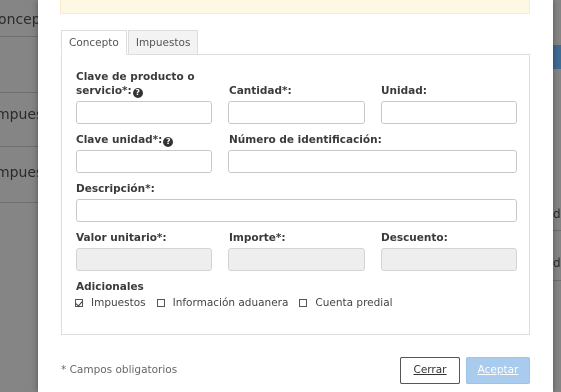 The image size is (561, 392). What do you see at coordinates (94, 42) in the screenshot?
I see `tab-concepto: Concepto` at bounding box center [94, 42].